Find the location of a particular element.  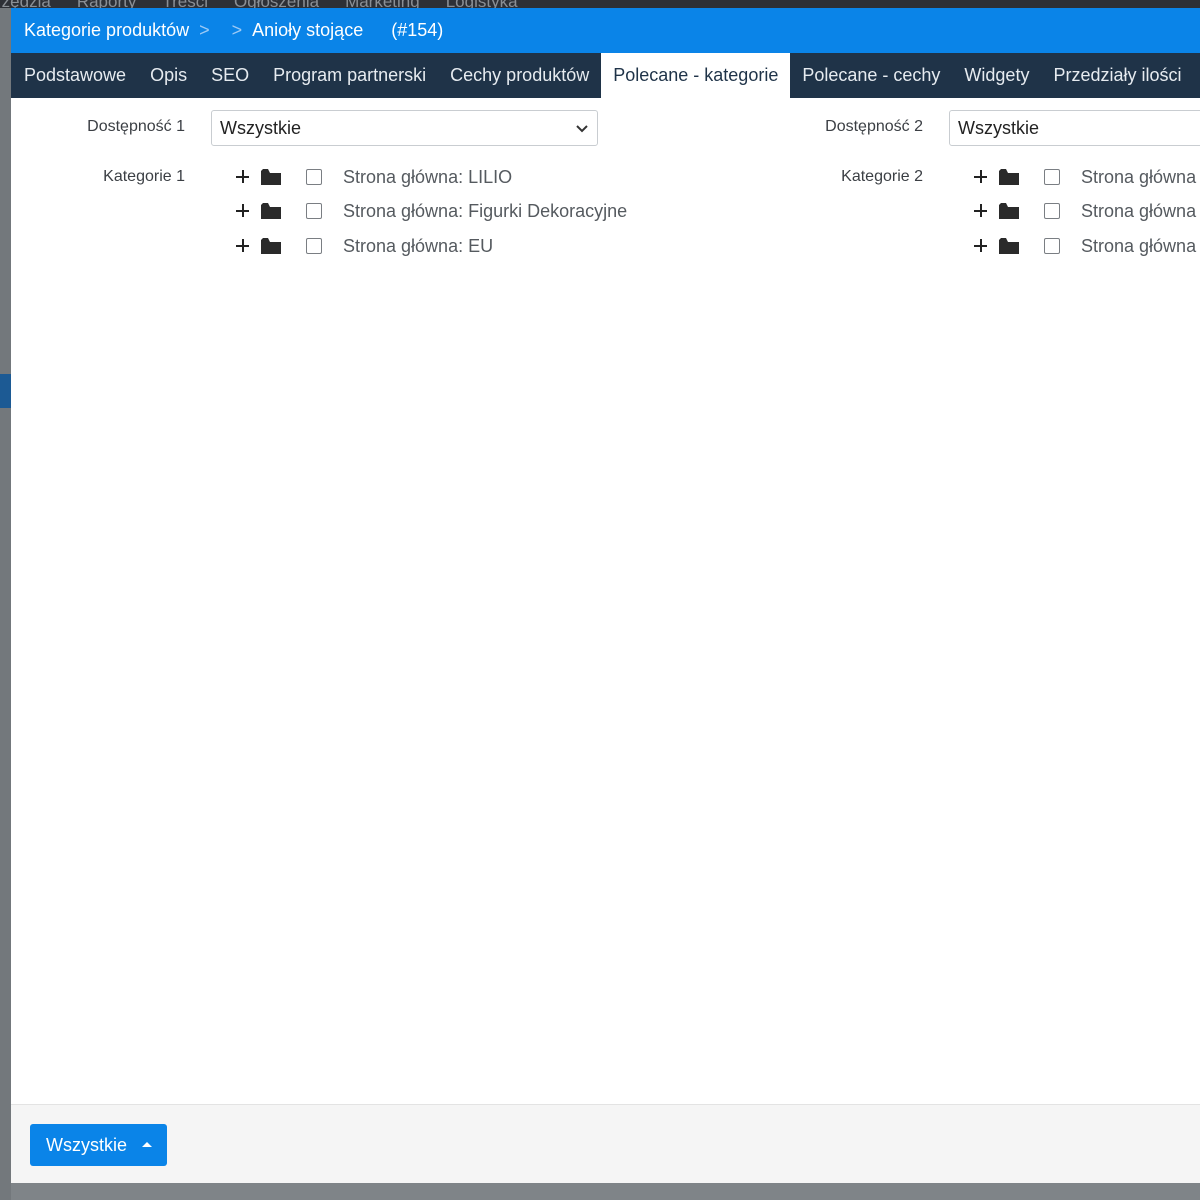

categories-1-label: Kategorie 1 is located at coordinates (144, 176).